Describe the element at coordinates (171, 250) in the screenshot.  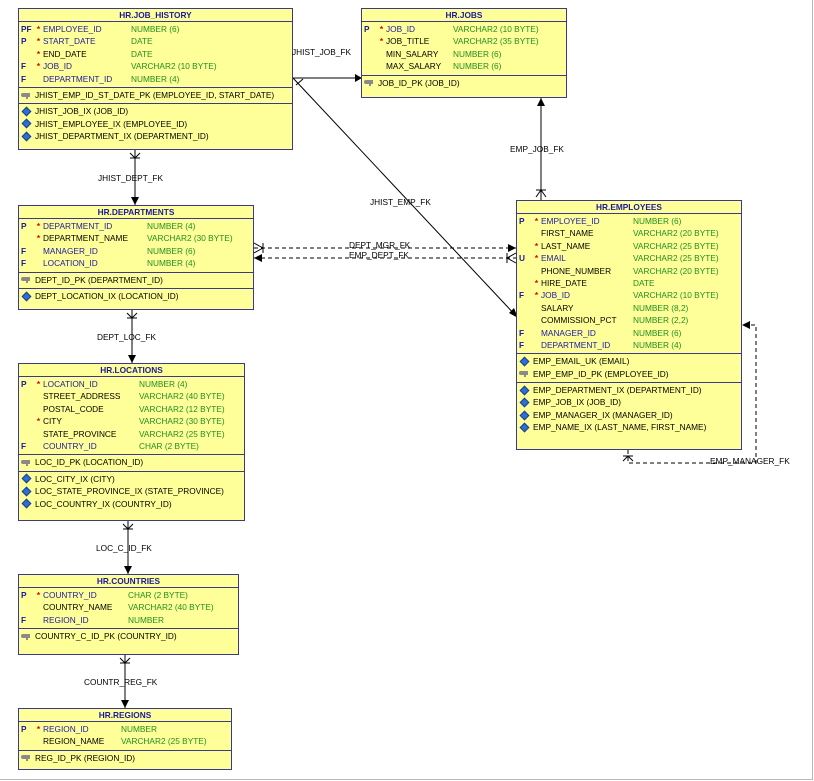
I see `column-type: NUMBER (6)` at that location.